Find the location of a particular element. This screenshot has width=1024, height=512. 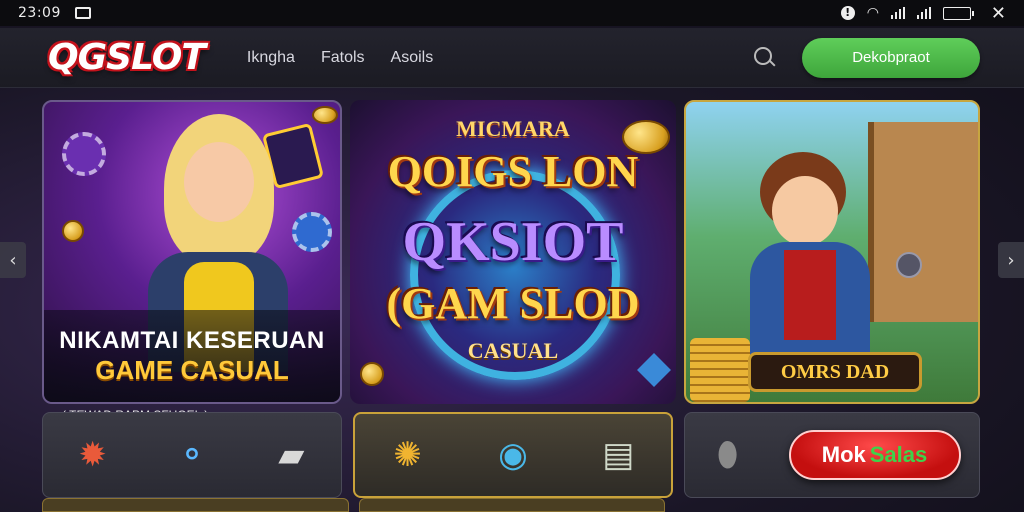

wifi-icon: ◠ is located at coordinates (872, 13).